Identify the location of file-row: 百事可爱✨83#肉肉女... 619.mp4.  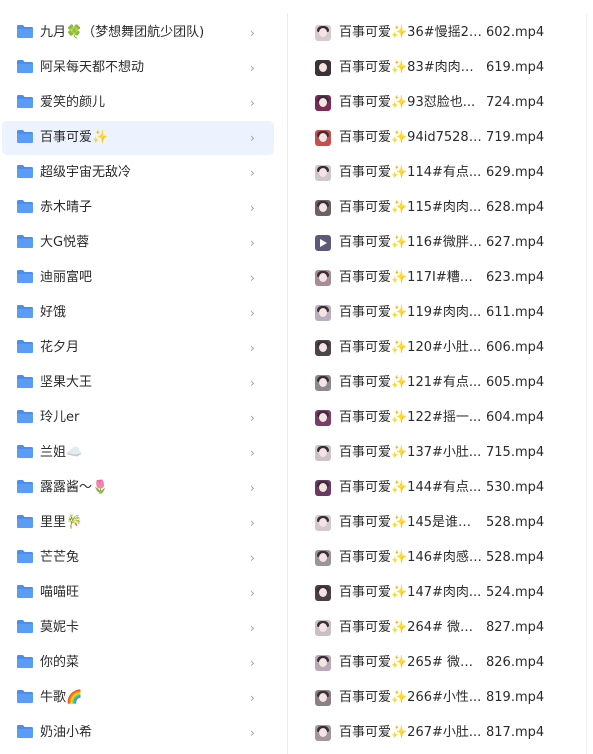
(441, 68).